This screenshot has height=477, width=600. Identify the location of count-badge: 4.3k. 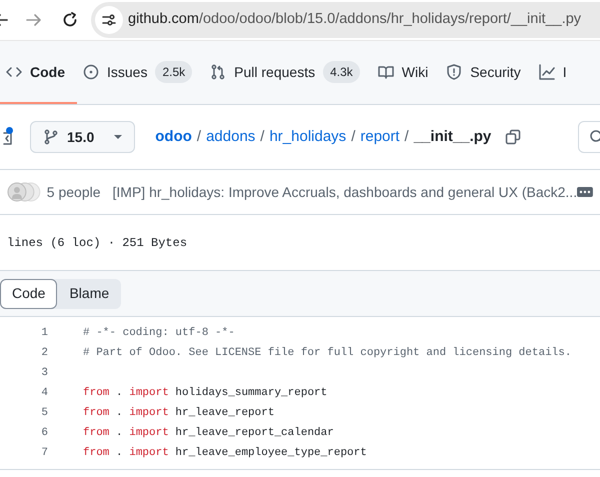
(341, 72).